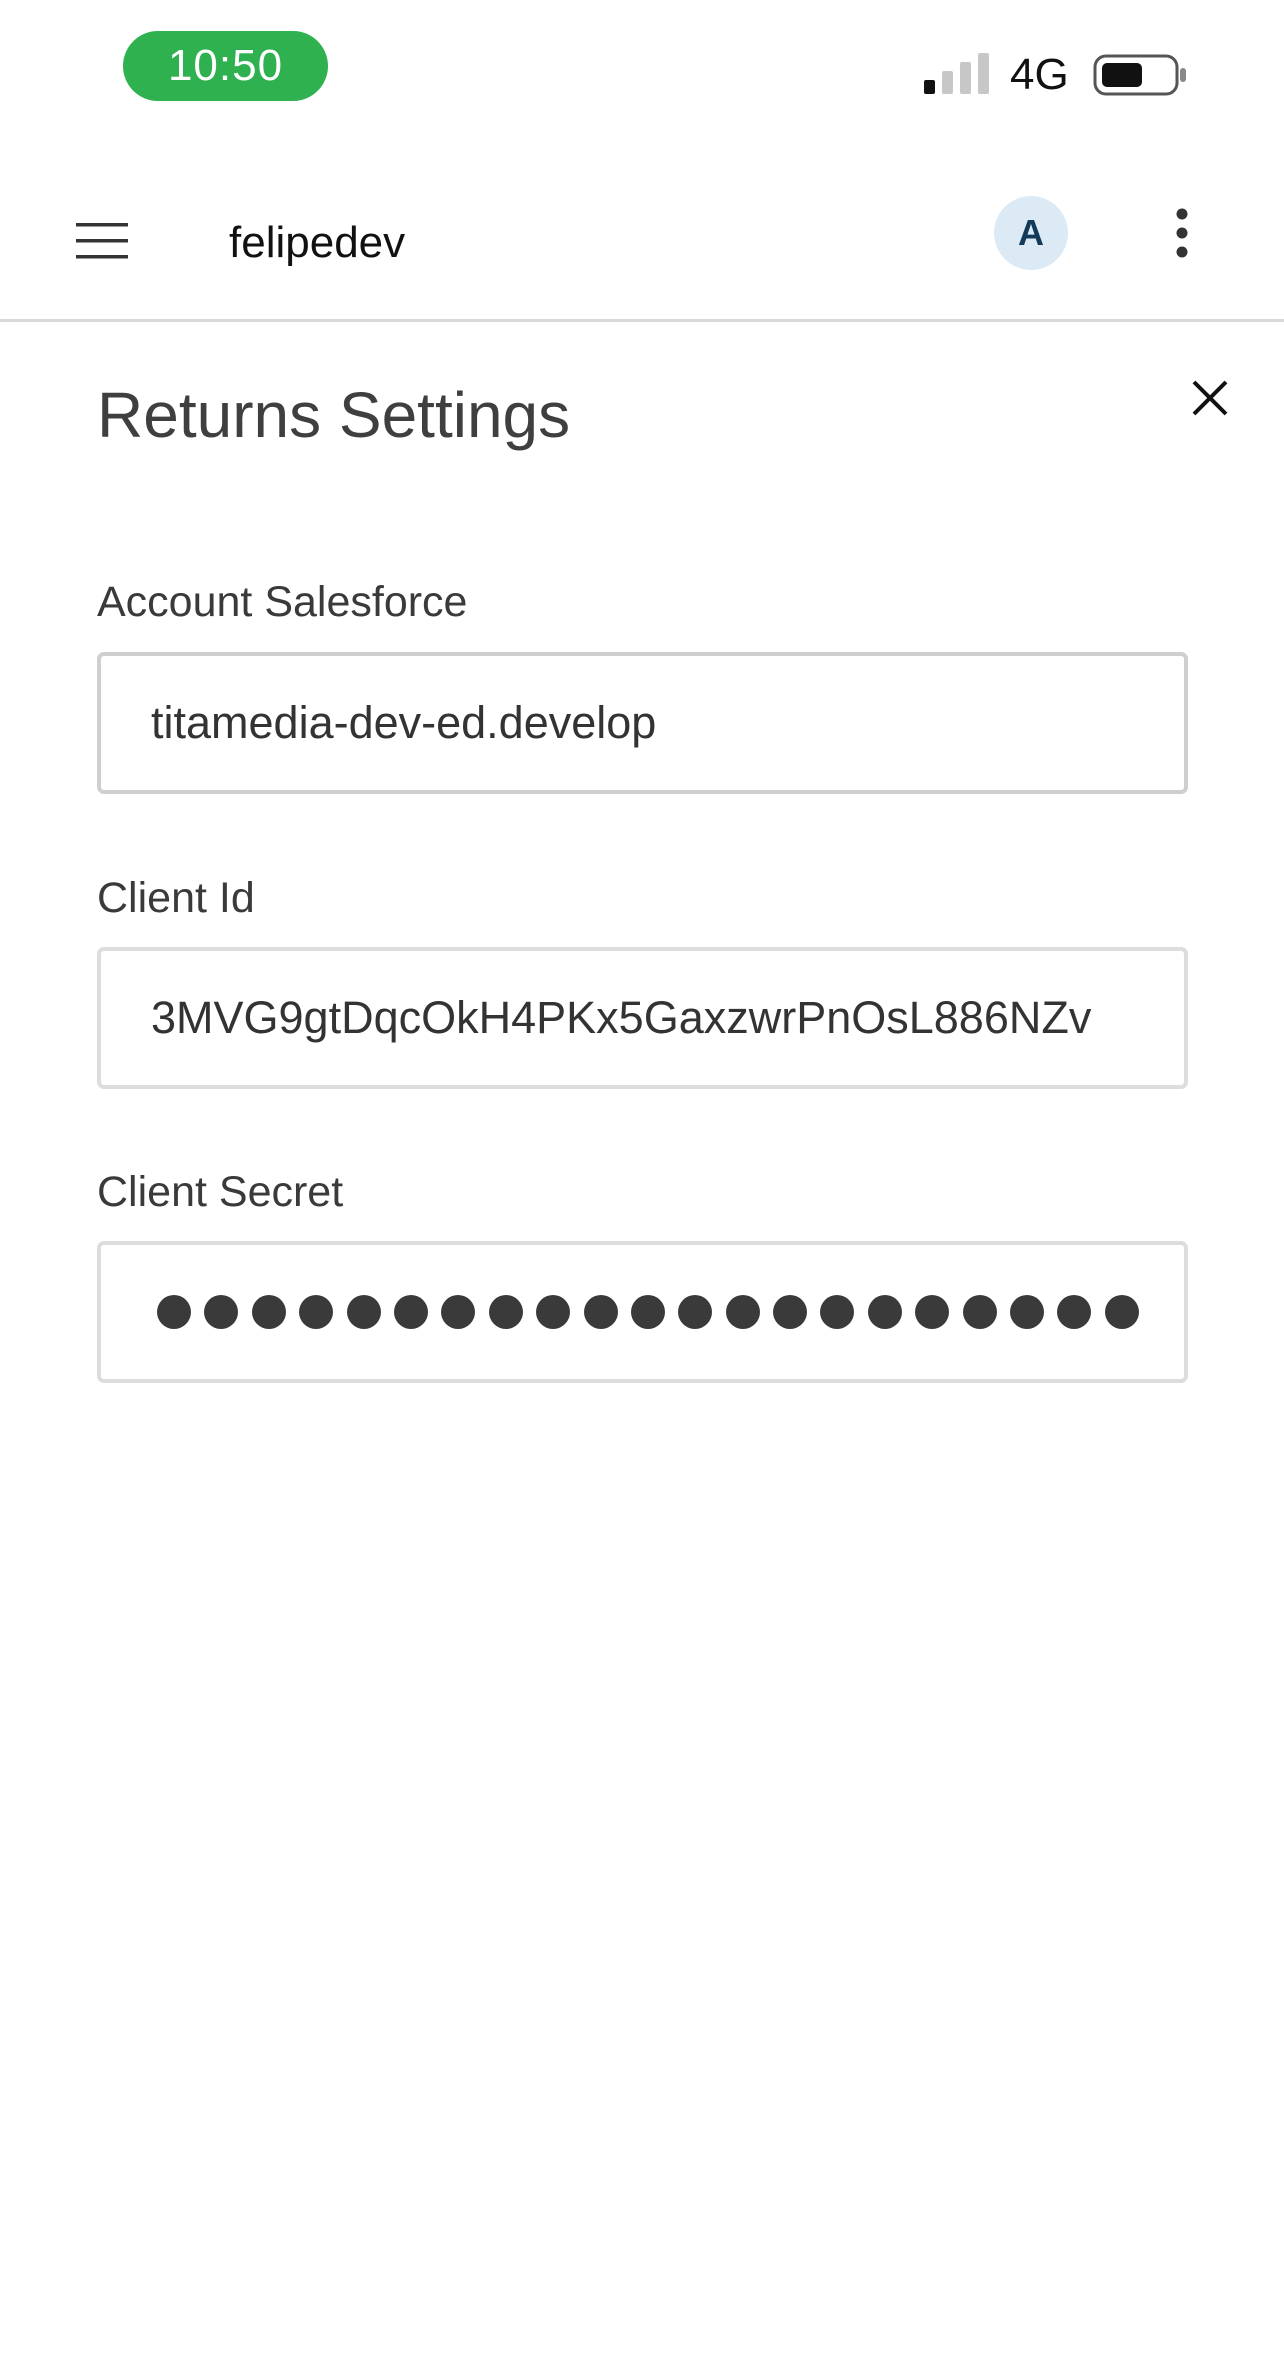 The image size is (1284, 2370). I want to click on avatar: A, so click(1031, 233).